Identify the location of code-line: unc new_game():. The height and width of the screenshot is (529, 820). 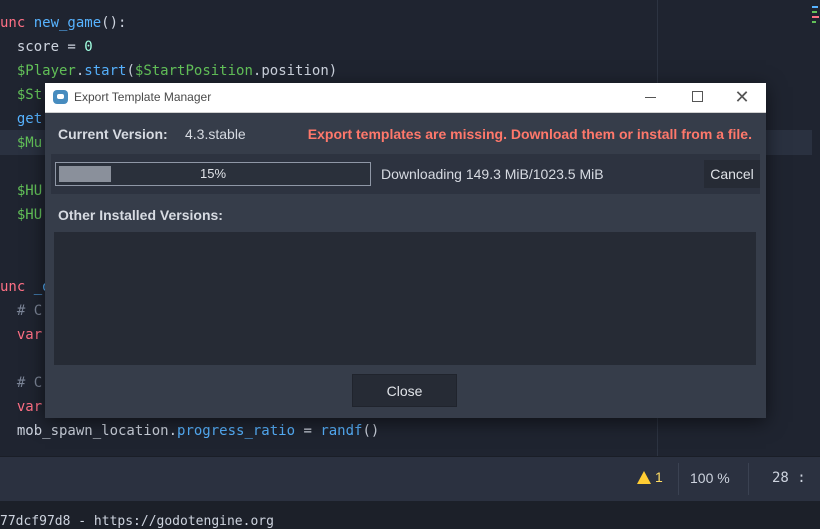
(63, 23).